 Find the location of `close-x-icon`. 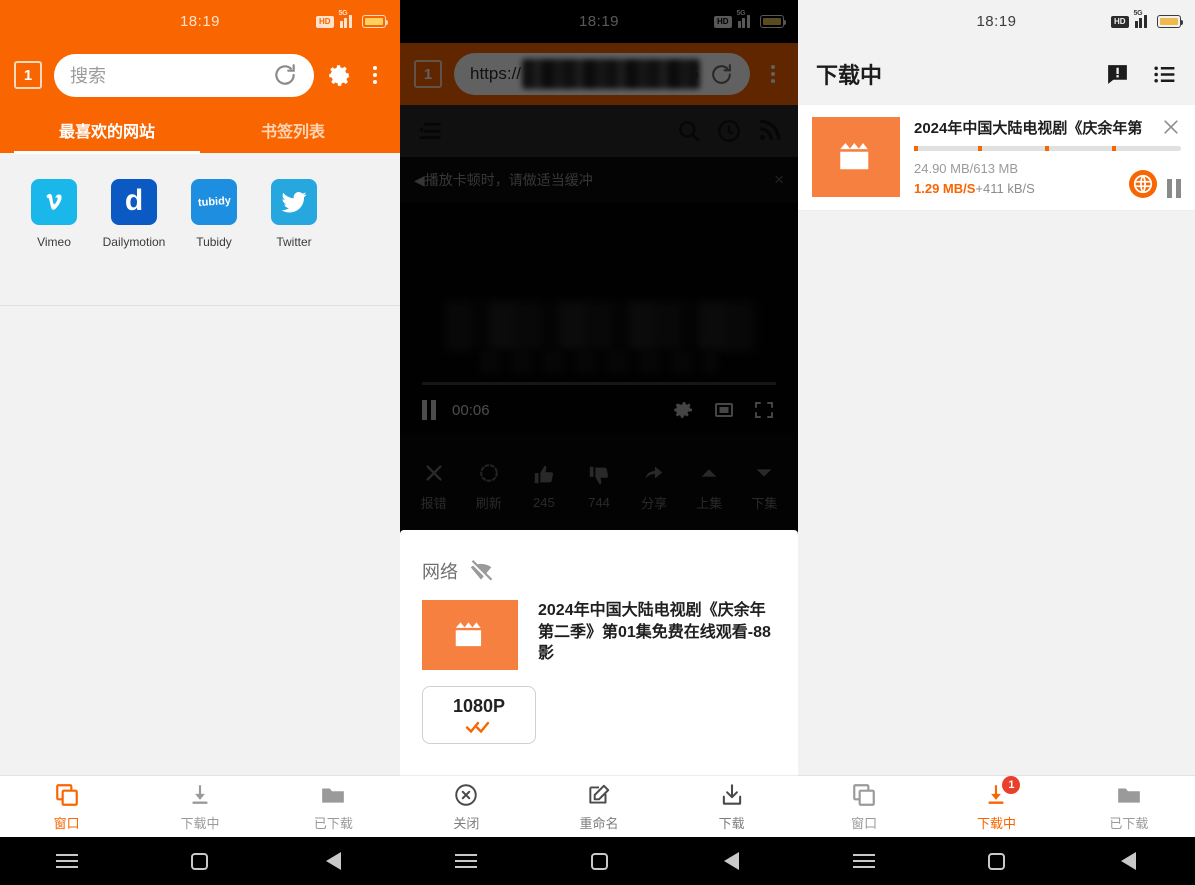

close-x-icon is located at coordinates (1171, 127).